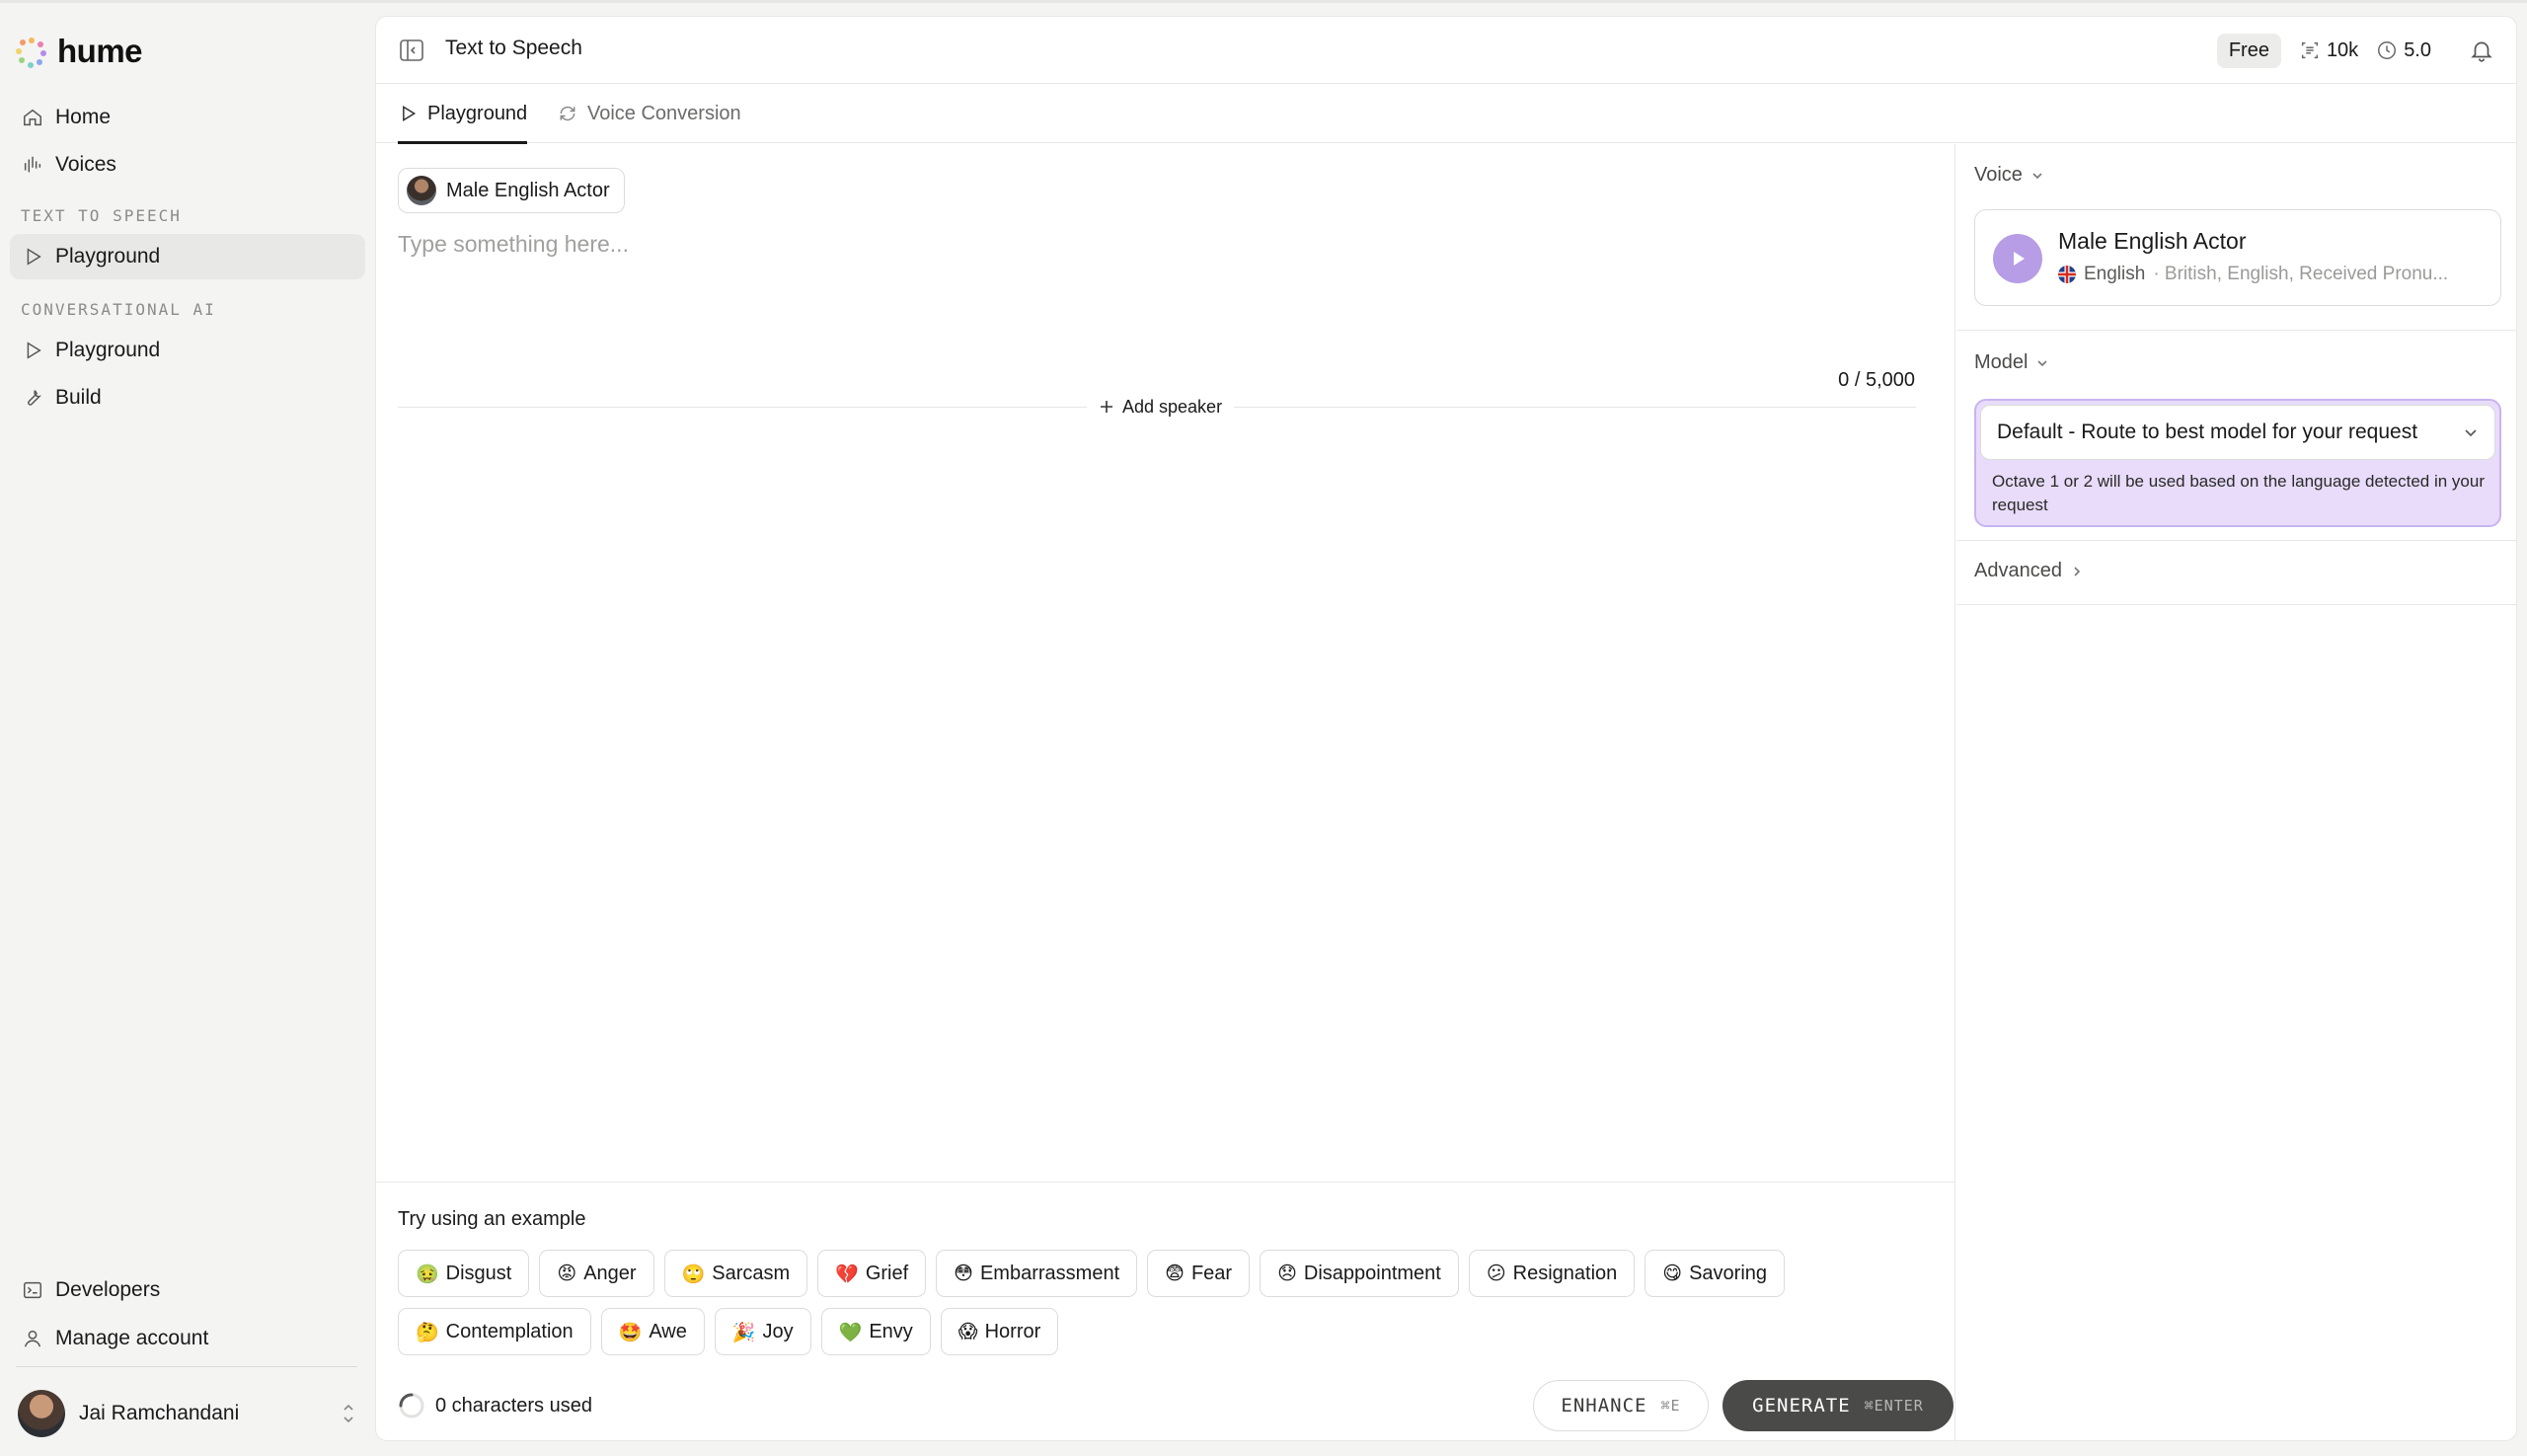 This screenshot has width=2527, height=1456. I want to click on top-border, so click(1263, 1).